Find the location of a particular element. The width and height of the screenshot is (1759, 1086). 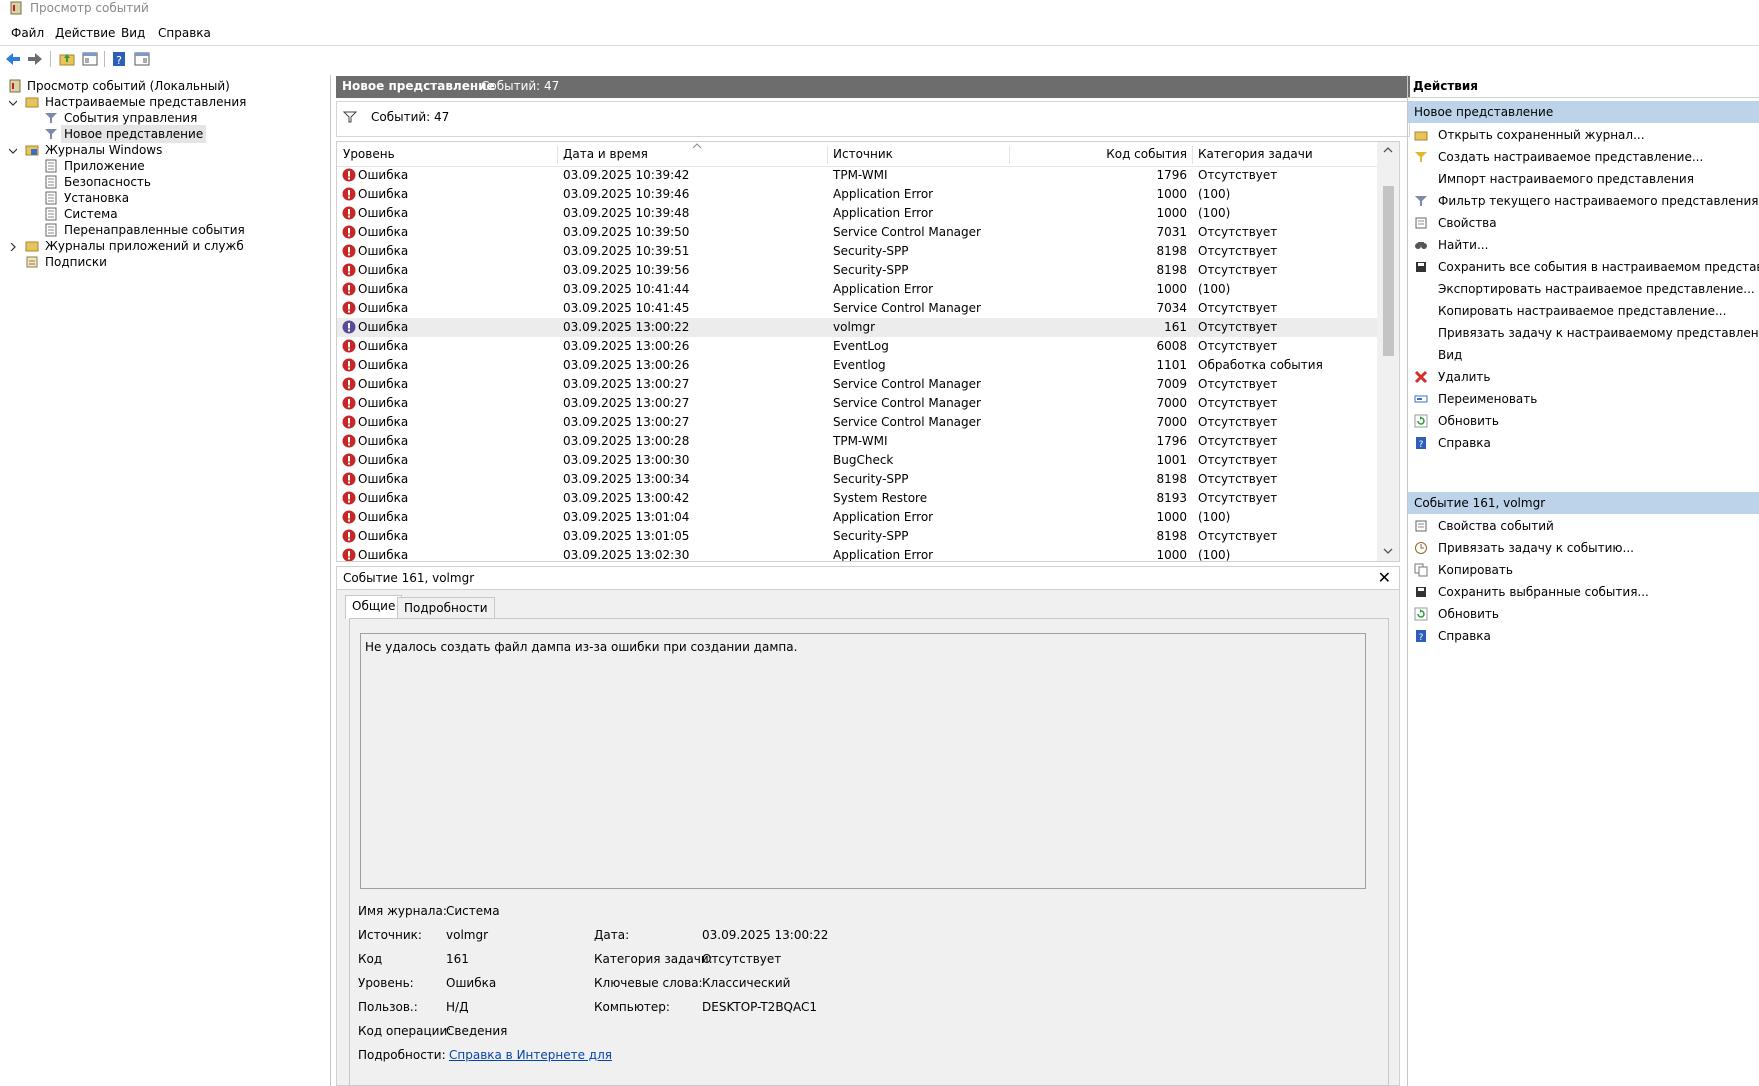

action-item: Вид is located at coordinates (1583, 355).